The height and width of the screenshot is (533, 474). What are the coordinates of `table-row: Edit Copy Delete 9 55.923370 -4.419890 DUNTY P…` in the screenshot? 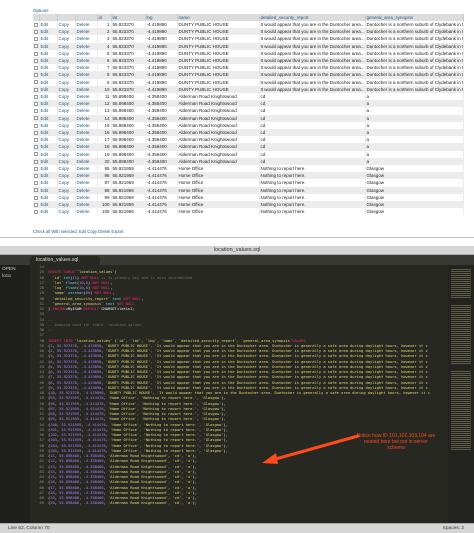 It's located at (248, 82).